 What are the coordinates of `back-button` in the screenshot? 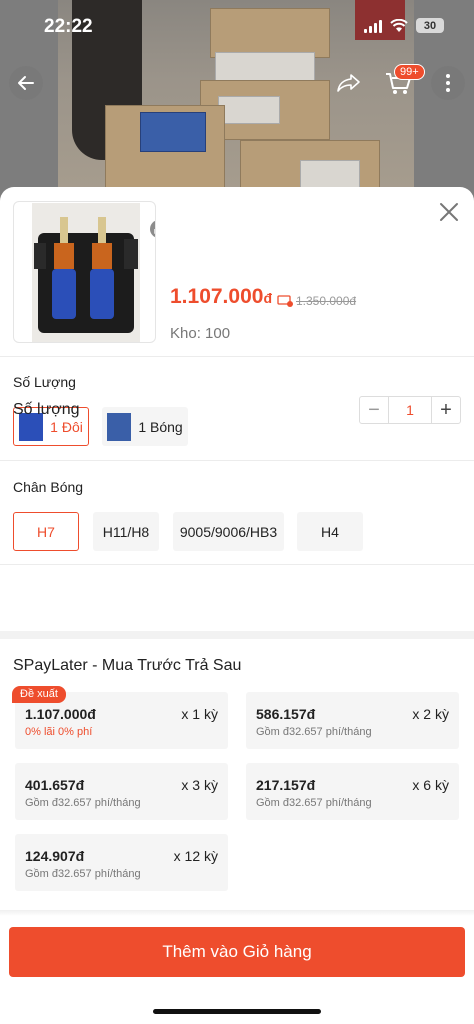 It's located at (26, 83).